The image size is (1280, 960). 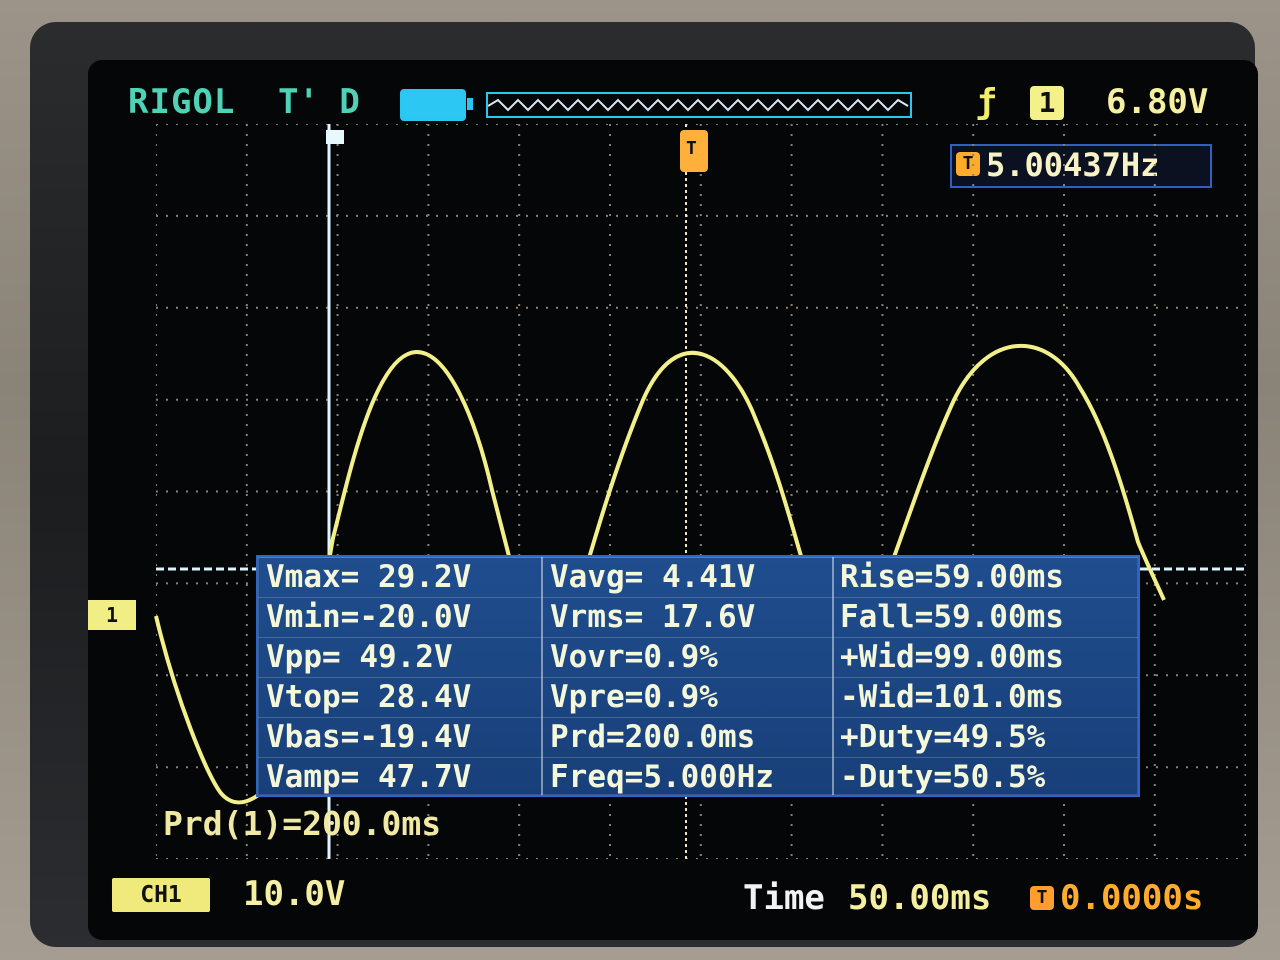 I want to click on measurement-cell: Prd=200.0ms, so click(x=653, y=737).